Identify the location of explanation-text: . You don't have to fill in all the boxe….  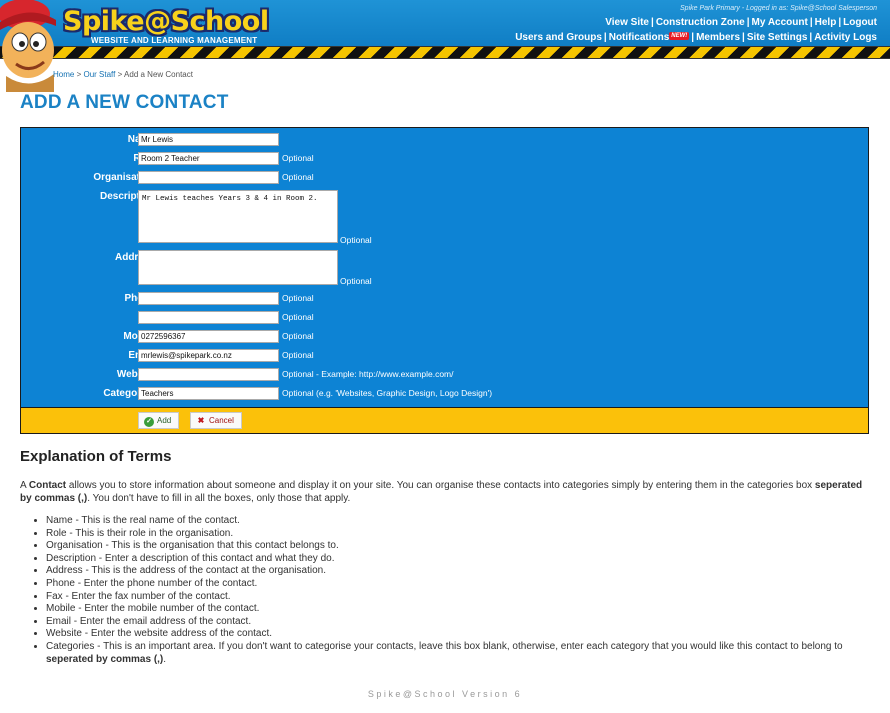
(219, 498).